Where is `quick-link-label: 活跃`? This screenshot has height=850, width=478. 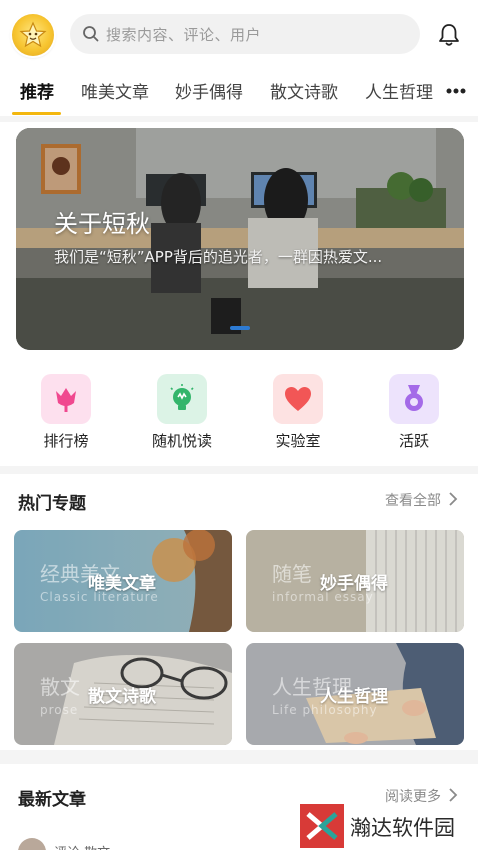
quick-link-label: 活跃 is located at coordinates (413, 441).